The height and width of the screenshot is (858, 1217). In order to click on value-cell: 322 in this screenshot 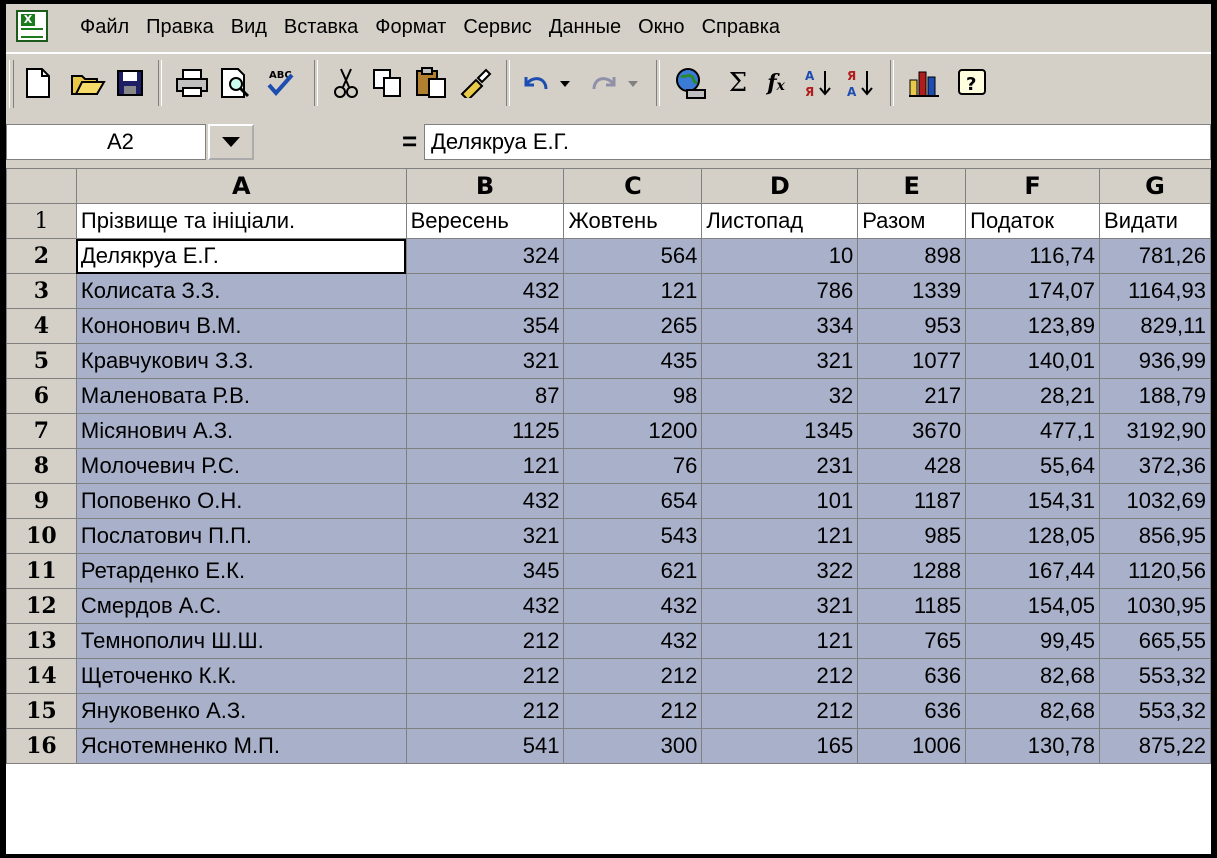, I will do `click(780, 571)`.